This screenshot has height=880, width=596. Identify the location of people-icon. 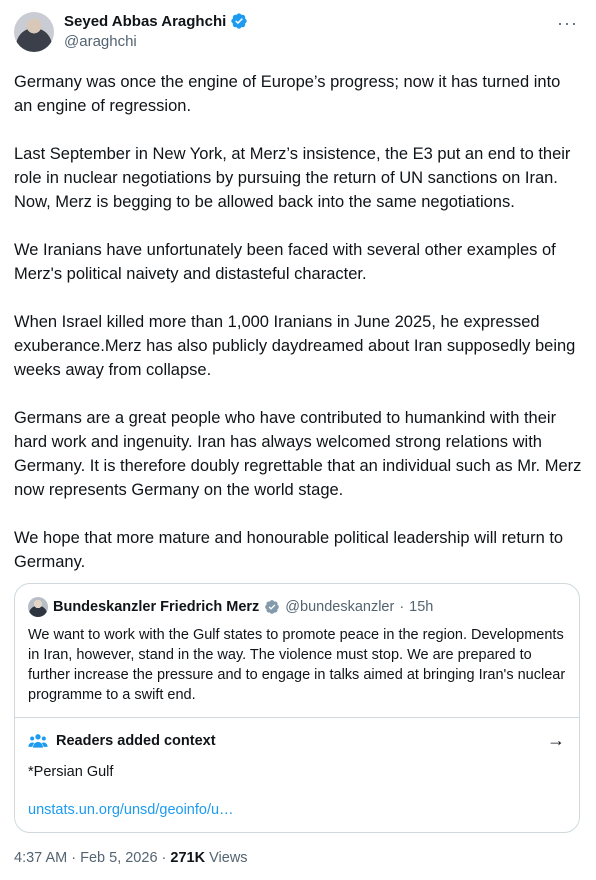
(38, 741).